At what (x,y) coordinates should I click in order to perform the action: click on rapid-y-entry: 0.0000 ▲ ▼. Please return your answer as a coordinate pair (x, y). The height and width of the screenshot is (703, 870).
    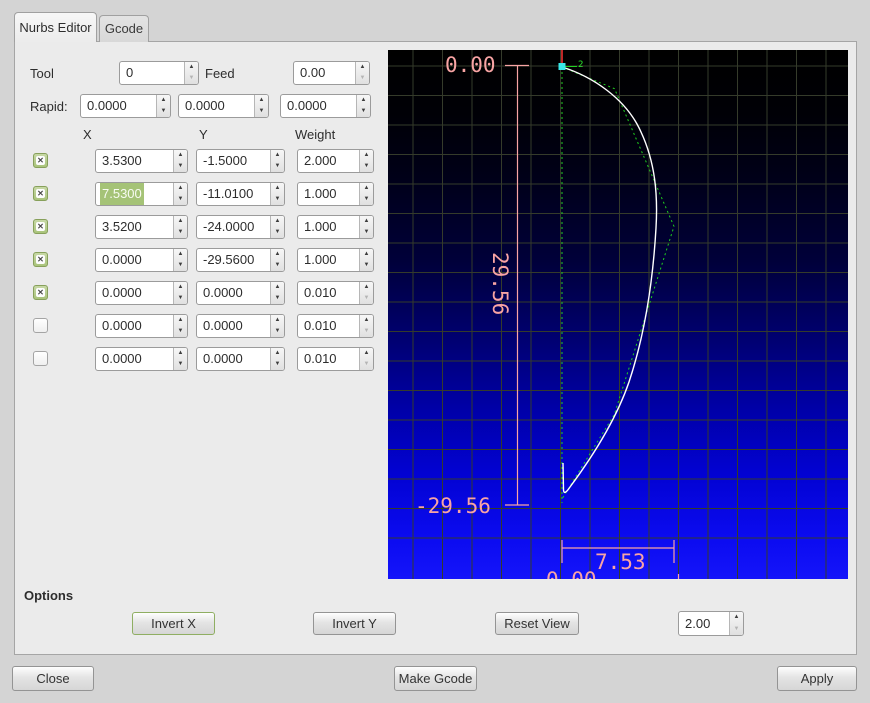
    Looking at the image, I should click on (223, 106).